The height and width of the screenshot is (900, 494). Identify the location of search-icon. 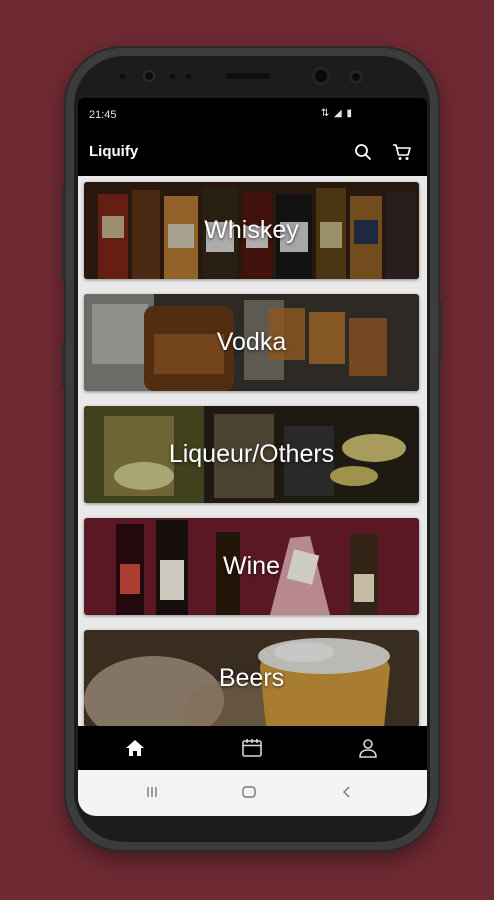
(363, 152).